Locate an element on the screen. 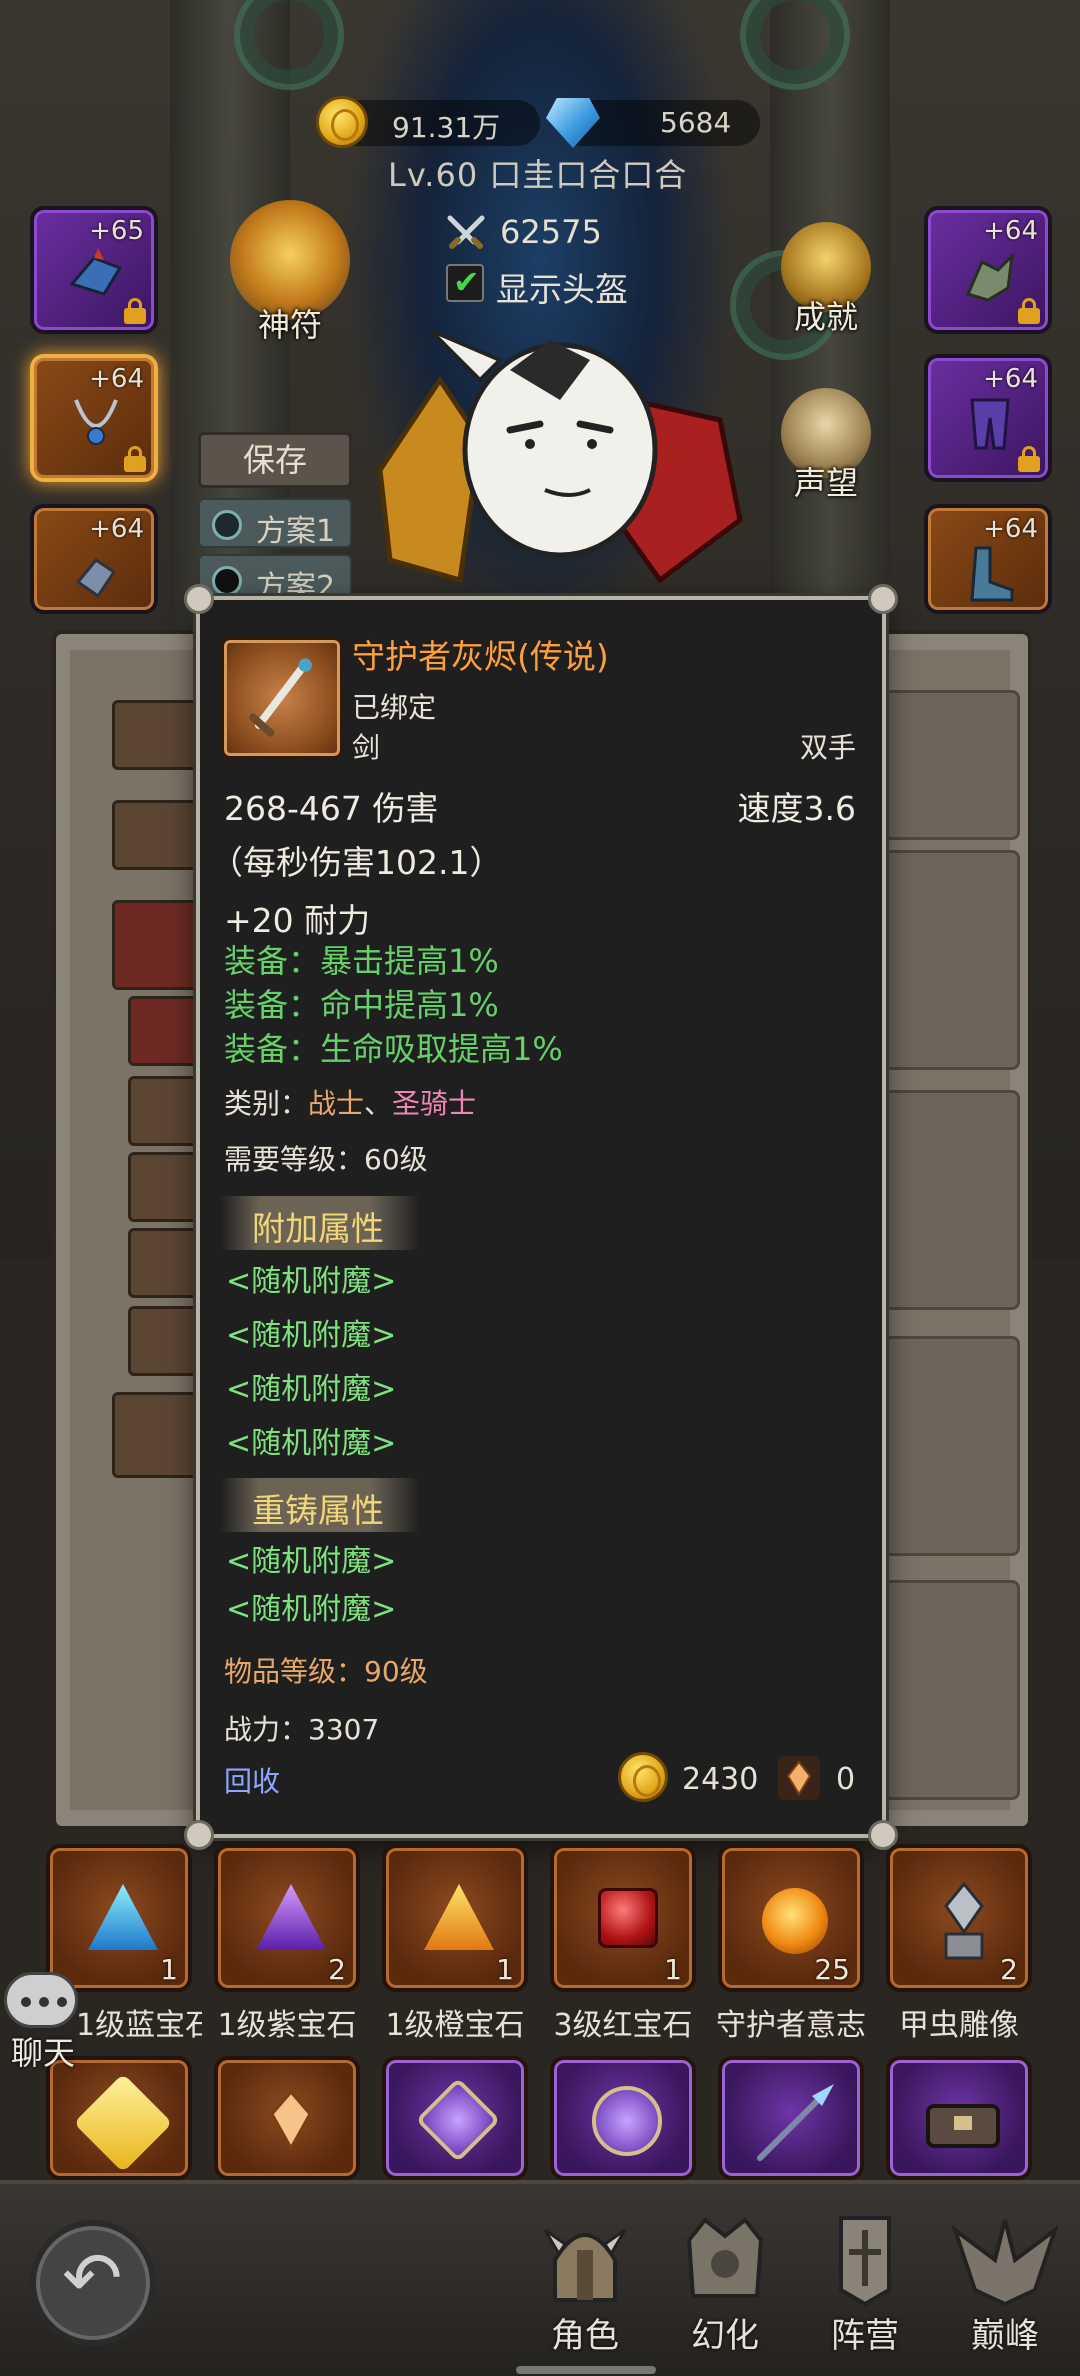  equip-slot-right-1: +64 is located at coordinates (988, 270).